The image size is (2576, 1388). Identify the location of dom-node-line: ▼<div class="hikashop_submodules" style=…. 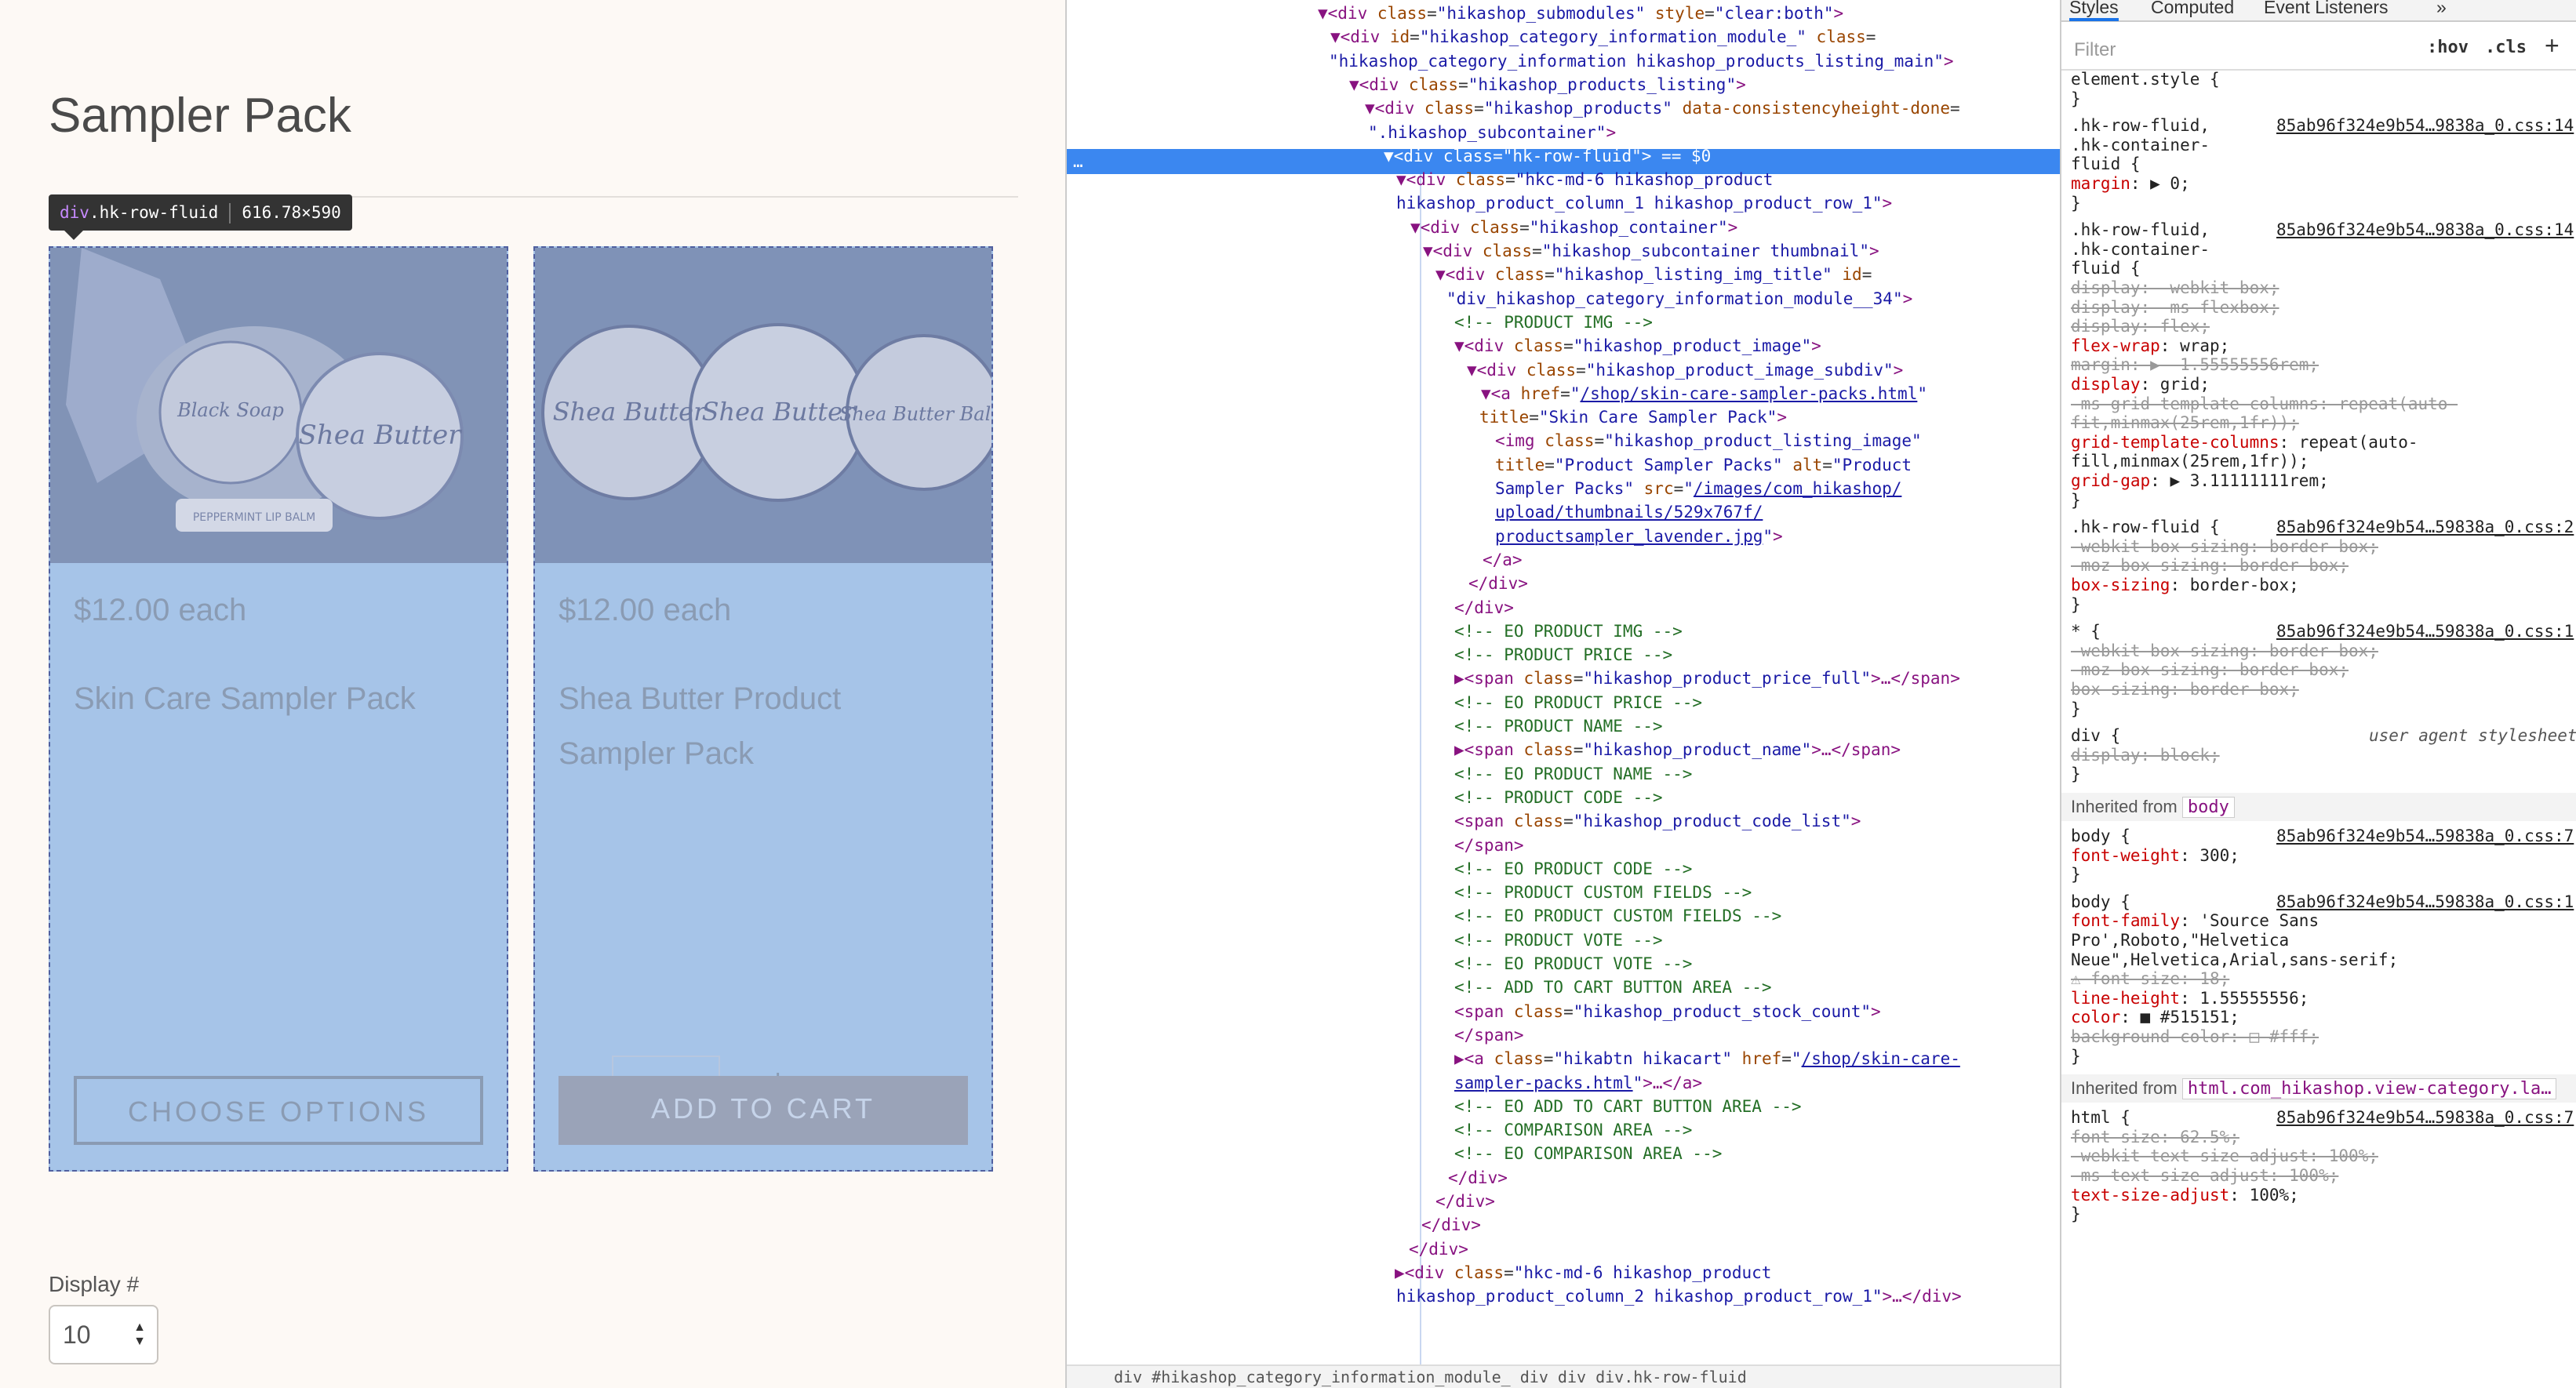
(1580, 14).